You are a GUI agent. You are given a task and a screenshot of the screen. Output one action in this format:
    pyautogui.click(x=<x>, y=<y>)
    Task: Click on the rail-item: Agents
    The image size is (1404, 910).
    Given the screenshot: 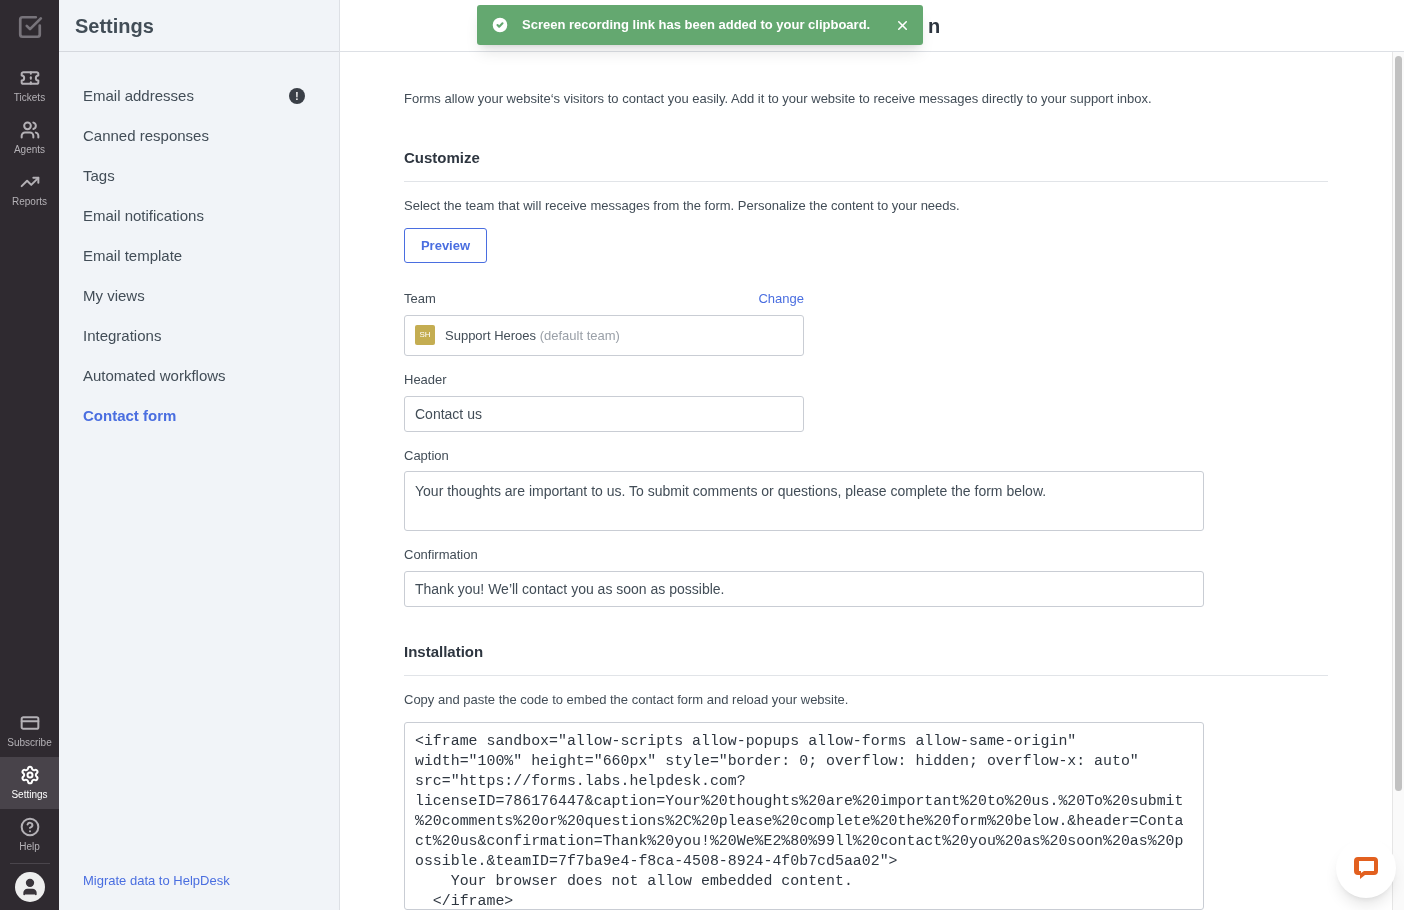 What is the action you would take?
    pyautogui.click(x=29, y=138)
    